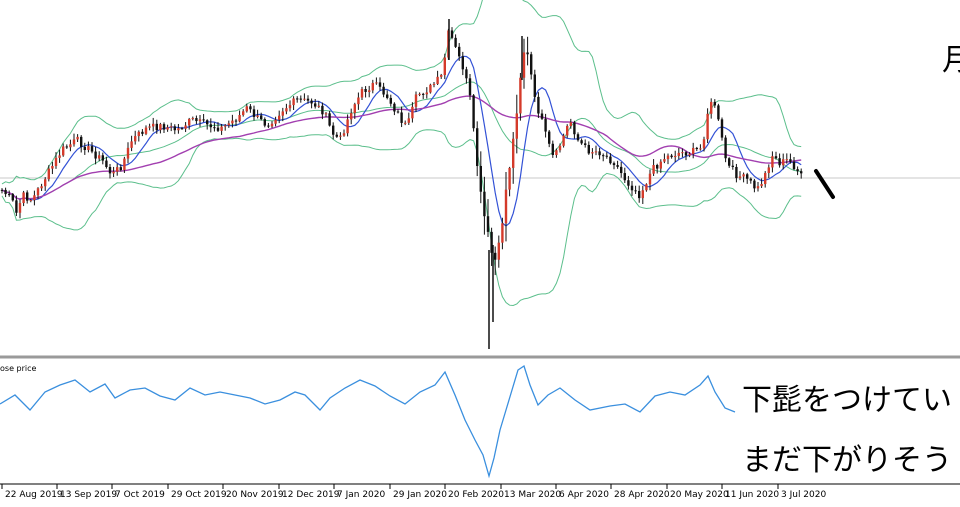 This screenshot has height=507, width=960. What do you see at coordinates (752, 495) in the screenshot?
I see `x-tick-label: 11 Jun 2020` at bounding box center [752, 495].